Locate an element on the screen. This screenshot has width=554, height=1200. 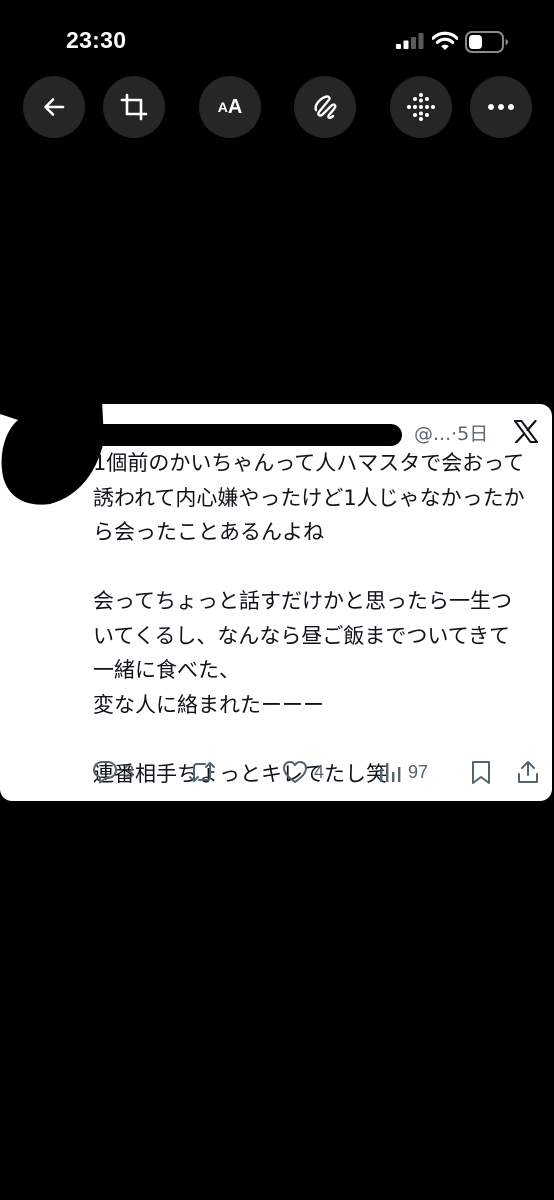
grid-button is located at coordinates (421, 107).